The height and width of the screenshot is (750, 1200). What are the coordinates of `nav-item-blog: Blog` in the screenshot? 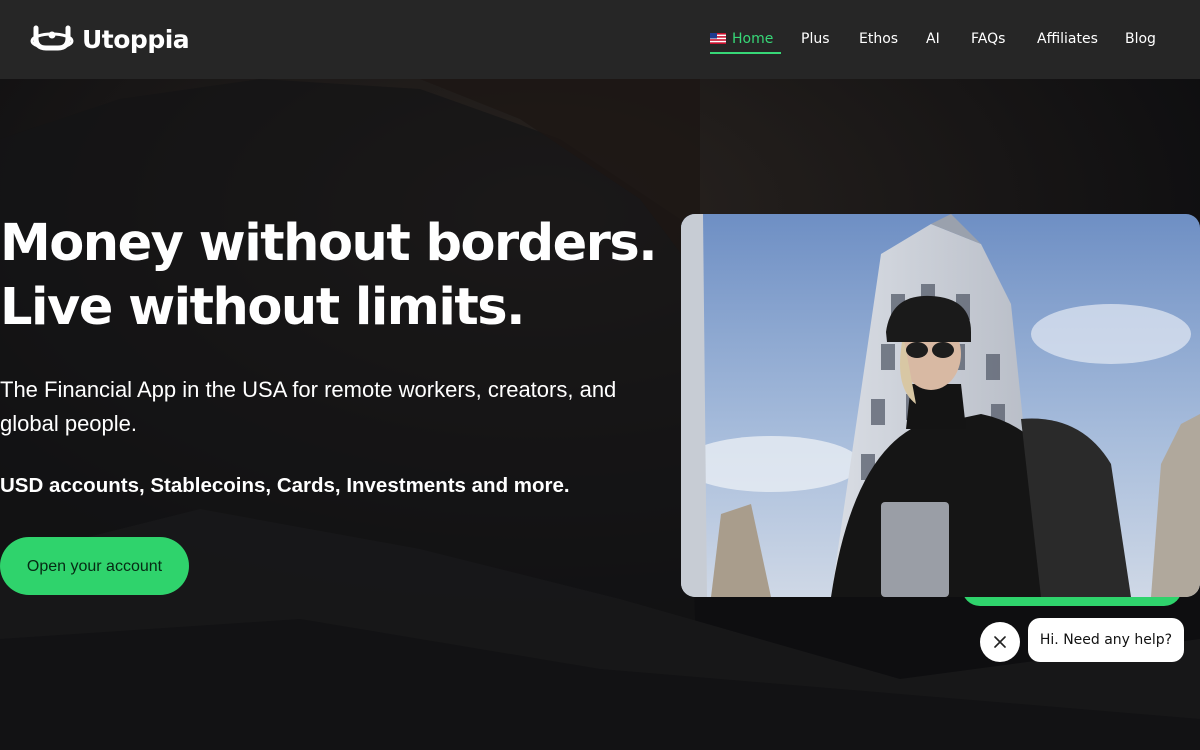 It's located at (1140, 39).